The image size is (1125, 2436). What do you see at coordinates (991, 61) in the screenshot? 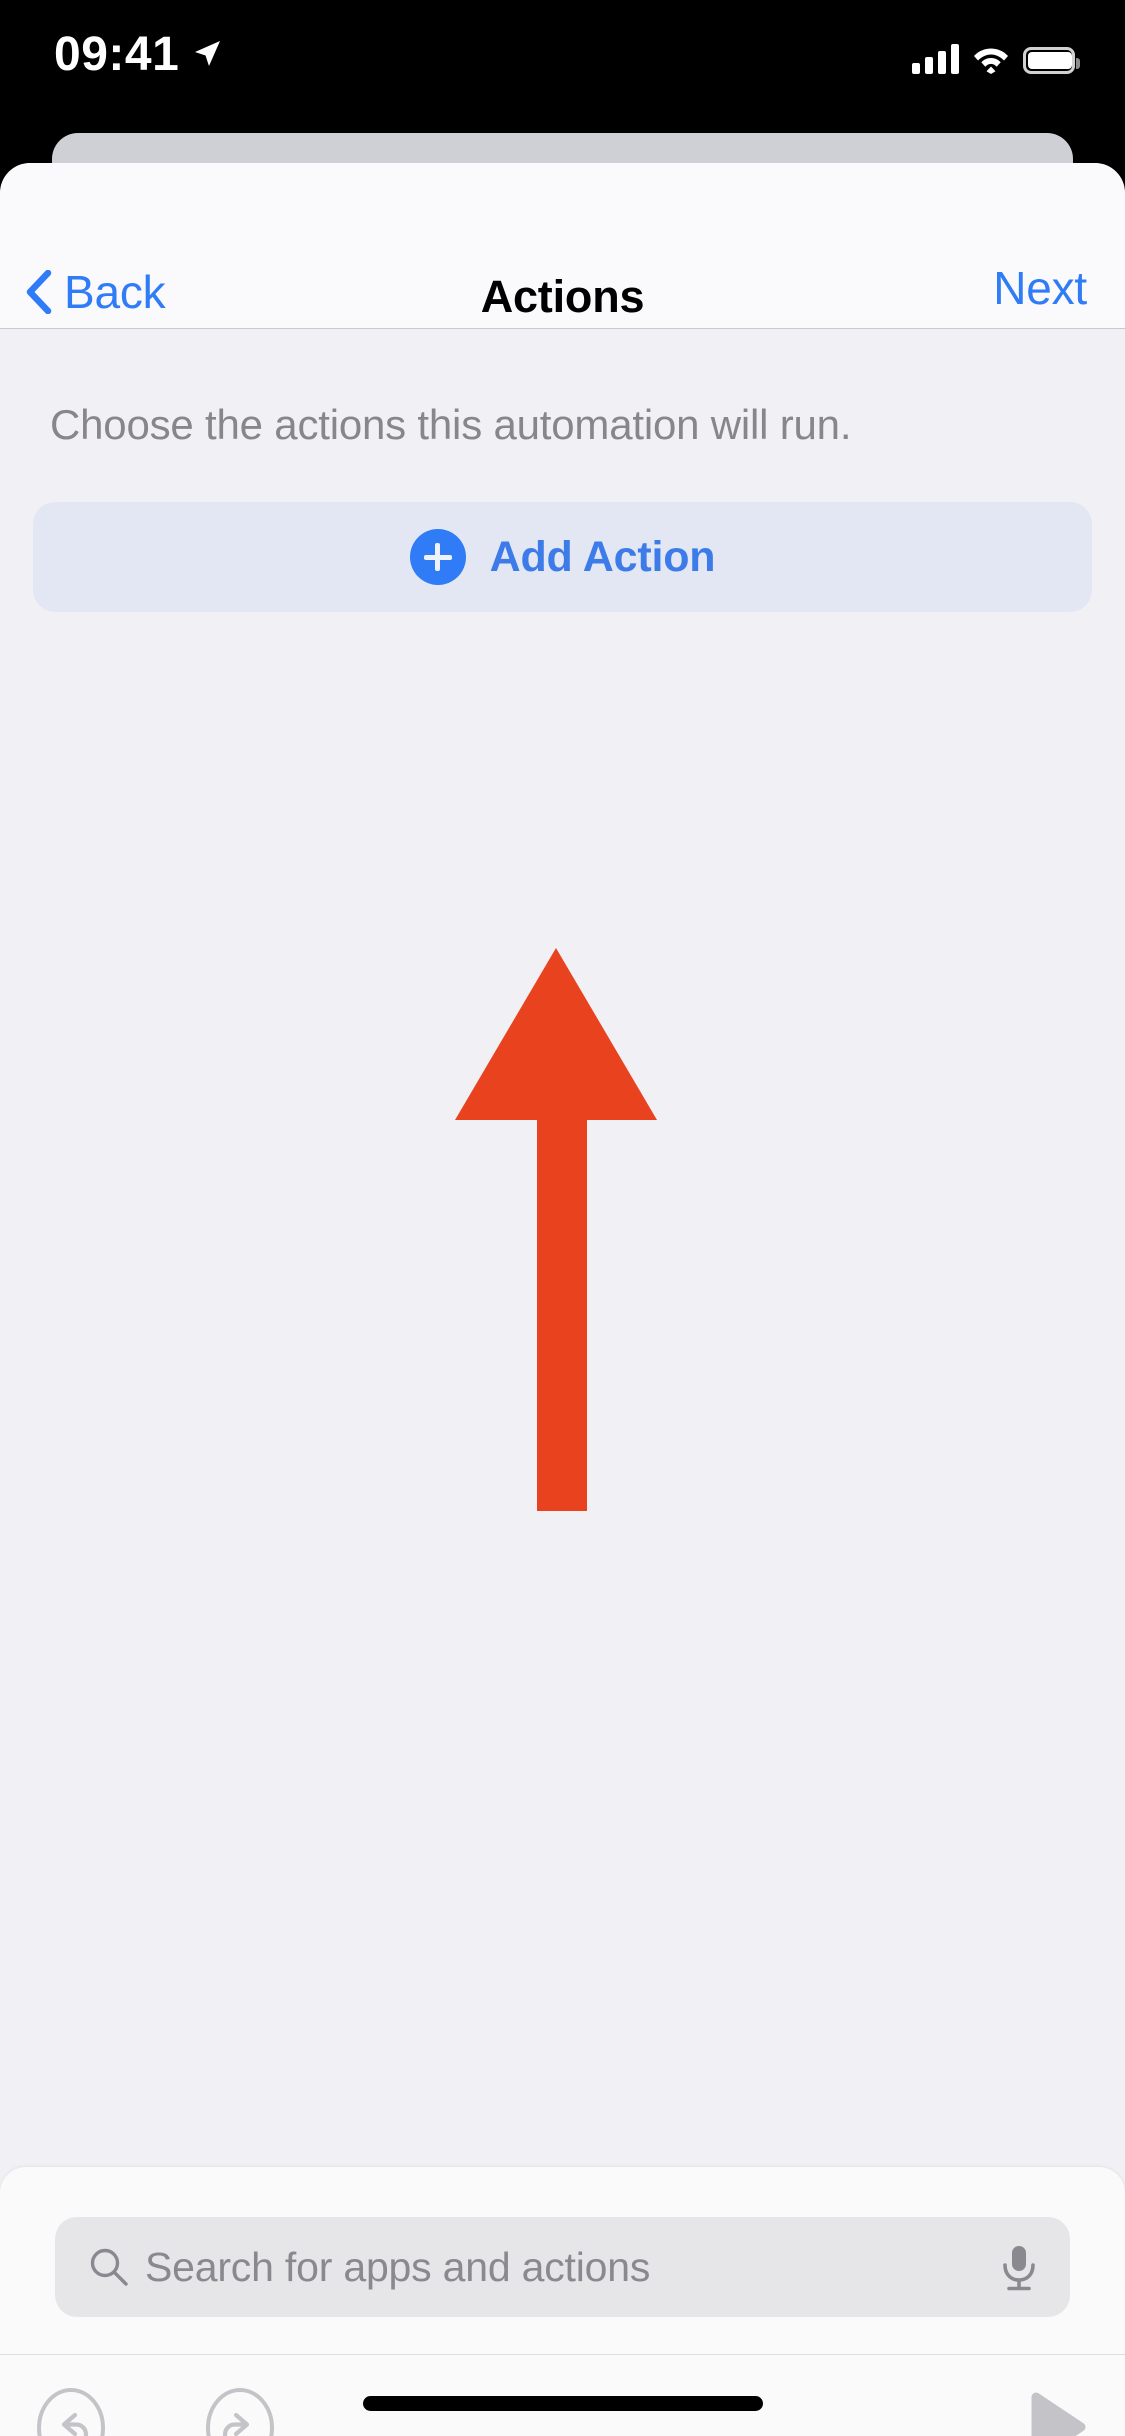
I see `wifi-icon` at bounding box center [991, 61].